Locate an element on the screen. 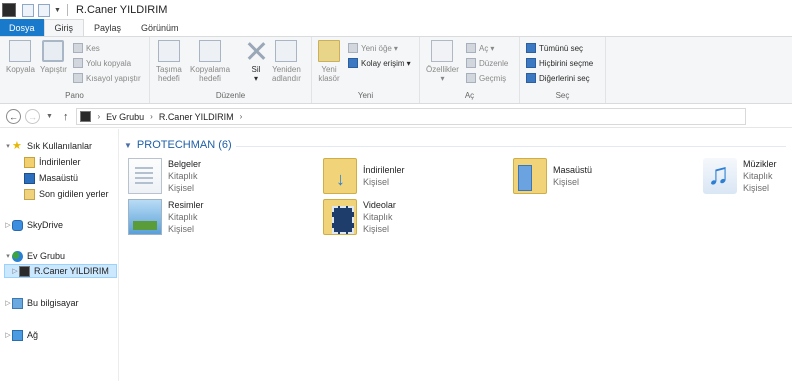 This screenshot has height=381, width=792. breadcrumb-user: R.Caner YILDIRIM is located at coordinates (196, 117).